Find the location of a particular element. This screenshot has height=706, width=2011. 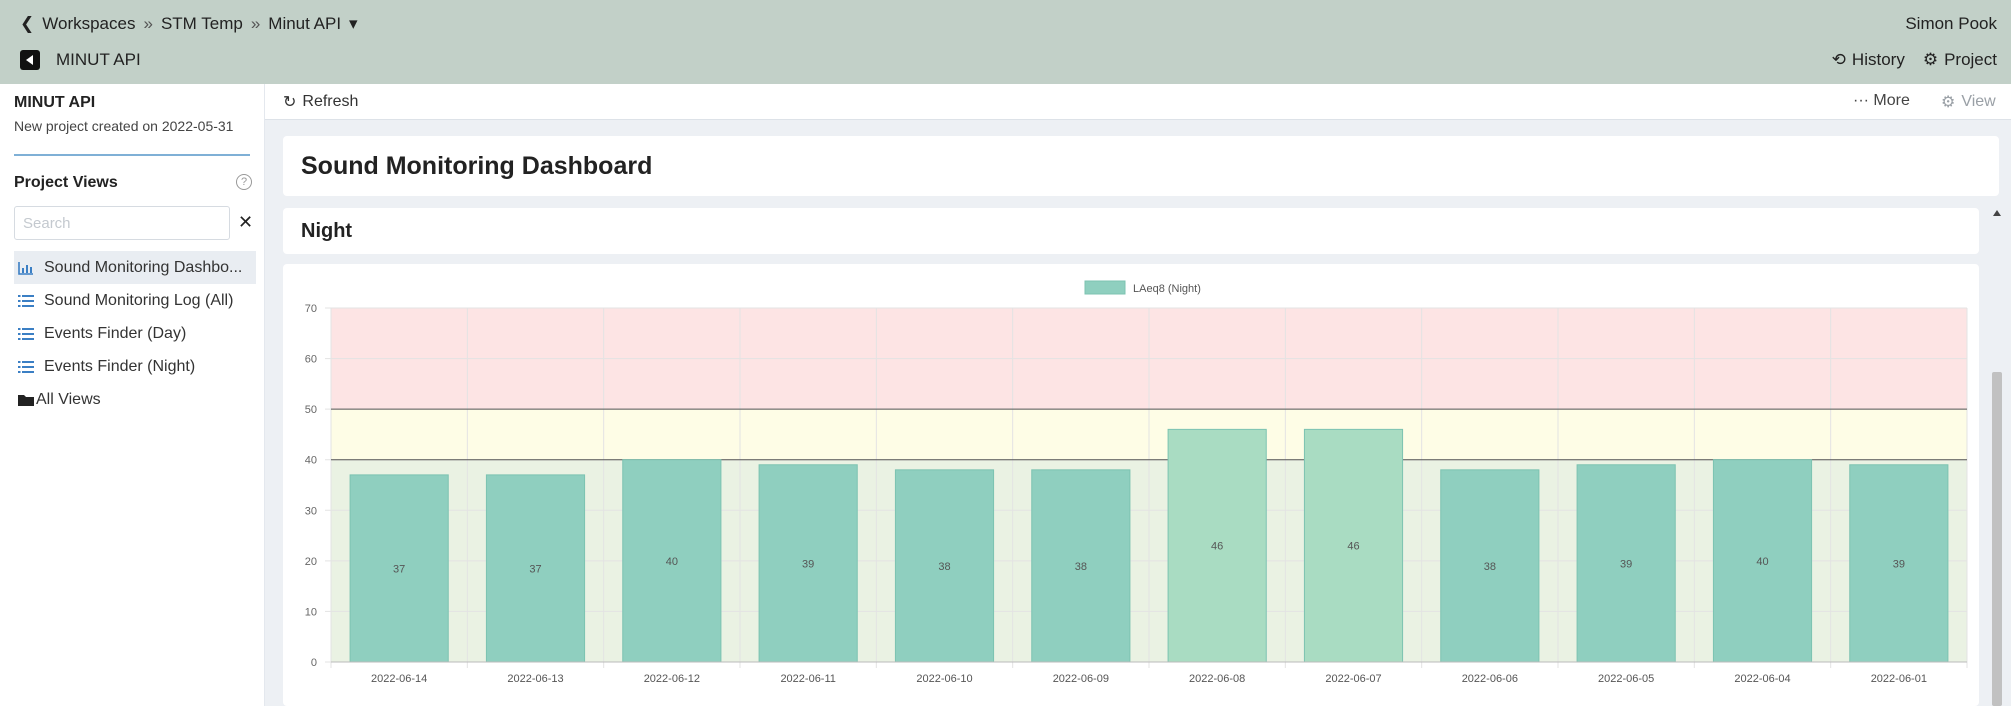

y-tick-label: 50 is located at coordinates (311, 410).